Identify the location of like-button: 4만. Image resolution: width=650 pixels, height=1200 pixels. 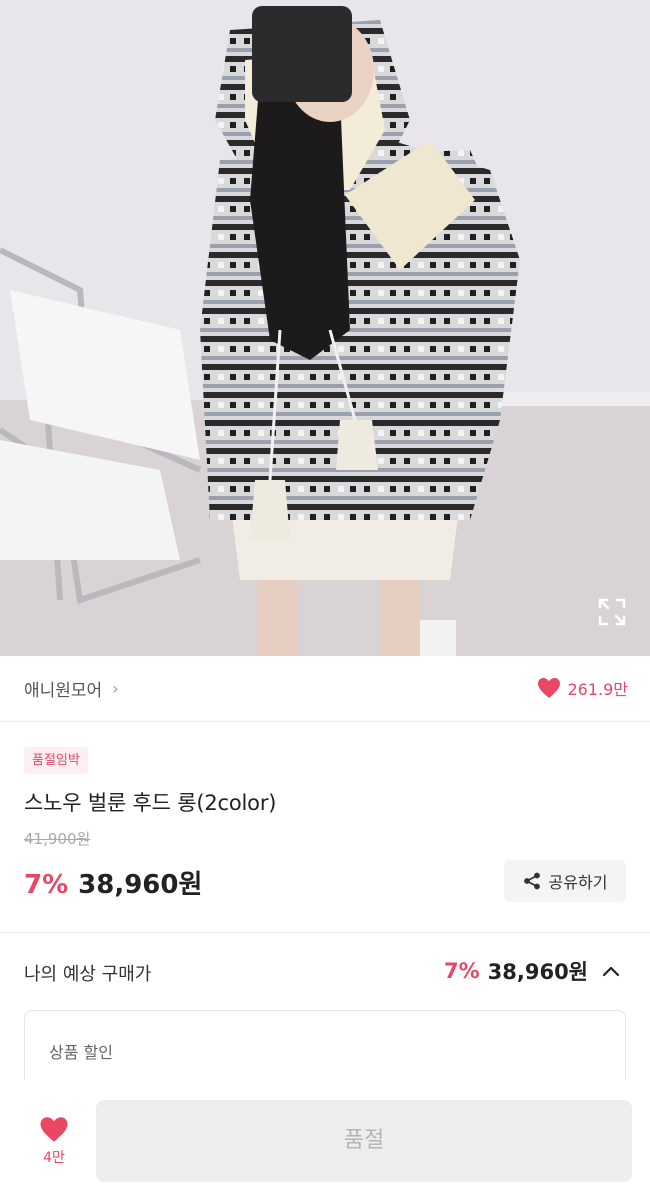
(54, 1146).